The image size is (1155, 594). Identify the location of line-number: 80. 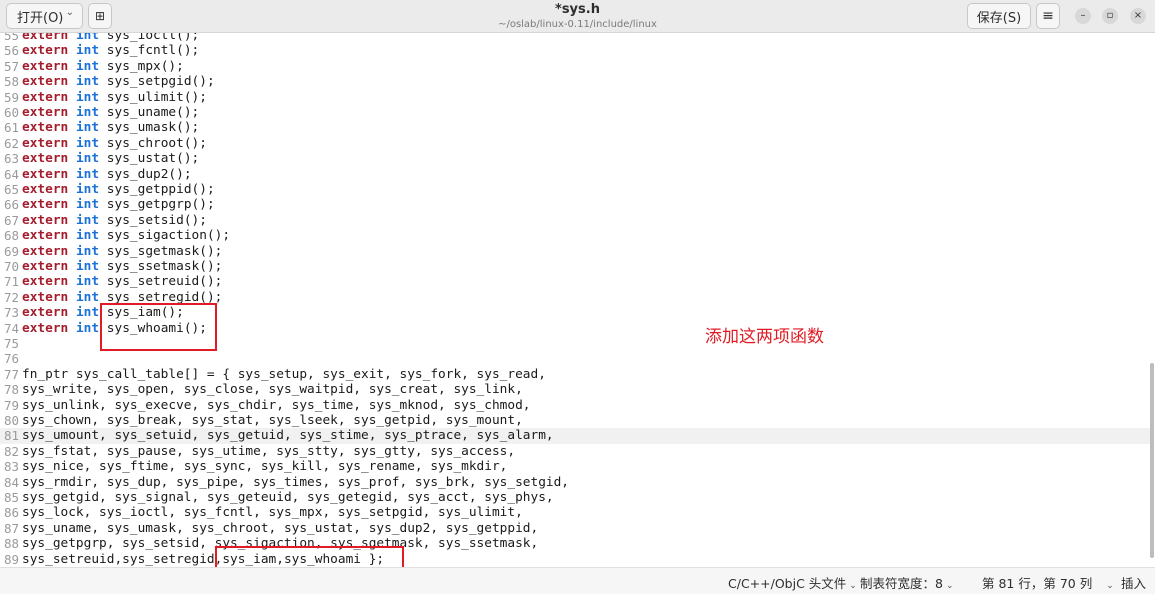
(11, 420).